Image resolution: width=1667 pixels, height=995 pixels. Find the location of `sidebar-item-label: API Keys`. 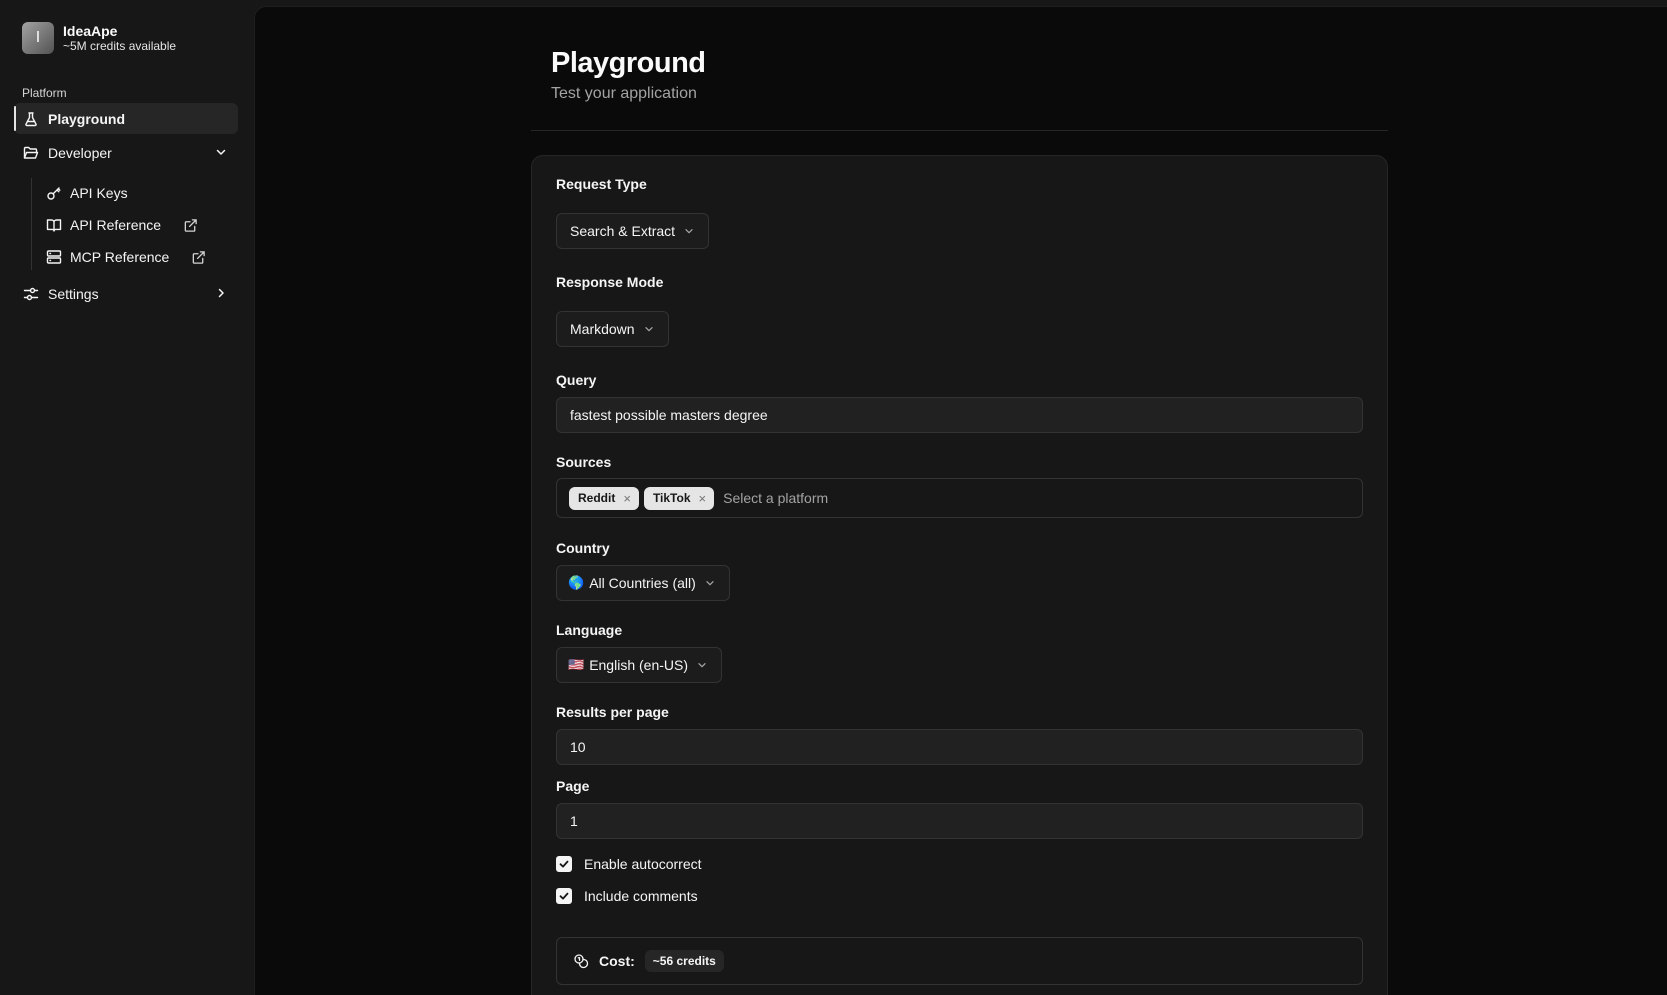

sidebar-item-label: API Keys is located at coordinates (99, 193).